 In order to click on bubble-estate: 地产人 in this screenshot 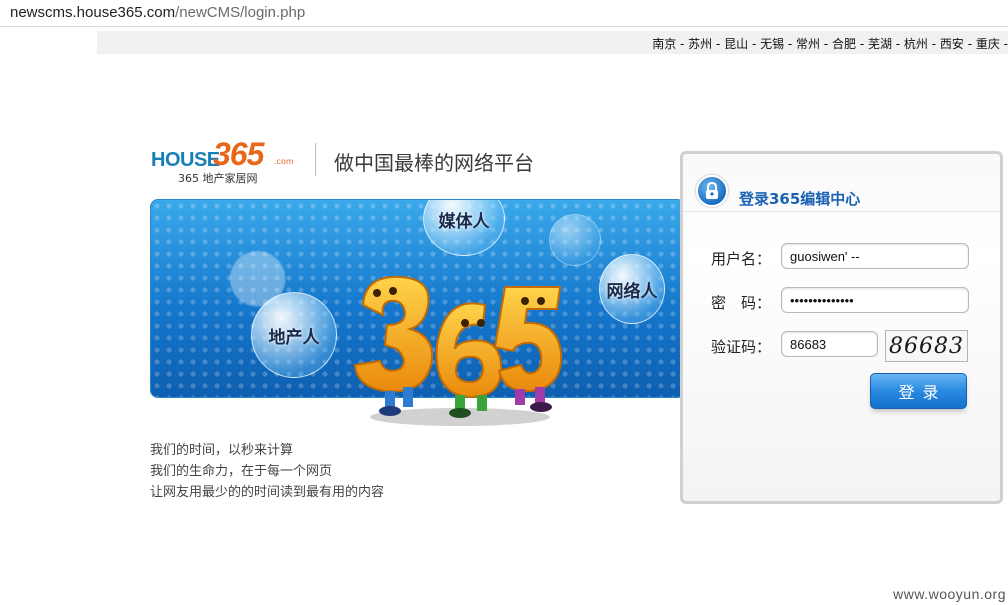, I will do `click(294, 335)`.